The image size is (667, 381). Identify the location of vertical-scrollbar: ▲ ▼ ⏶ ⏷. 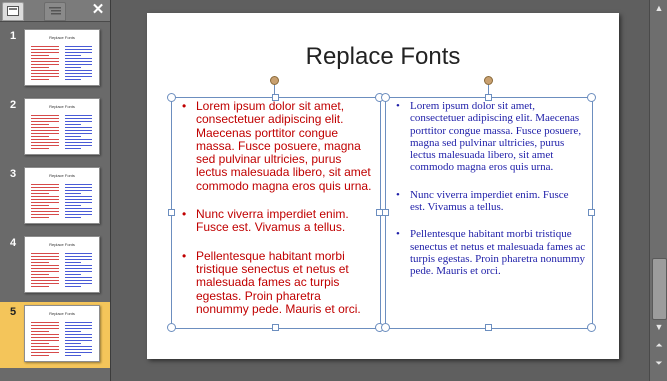
(658, 190).